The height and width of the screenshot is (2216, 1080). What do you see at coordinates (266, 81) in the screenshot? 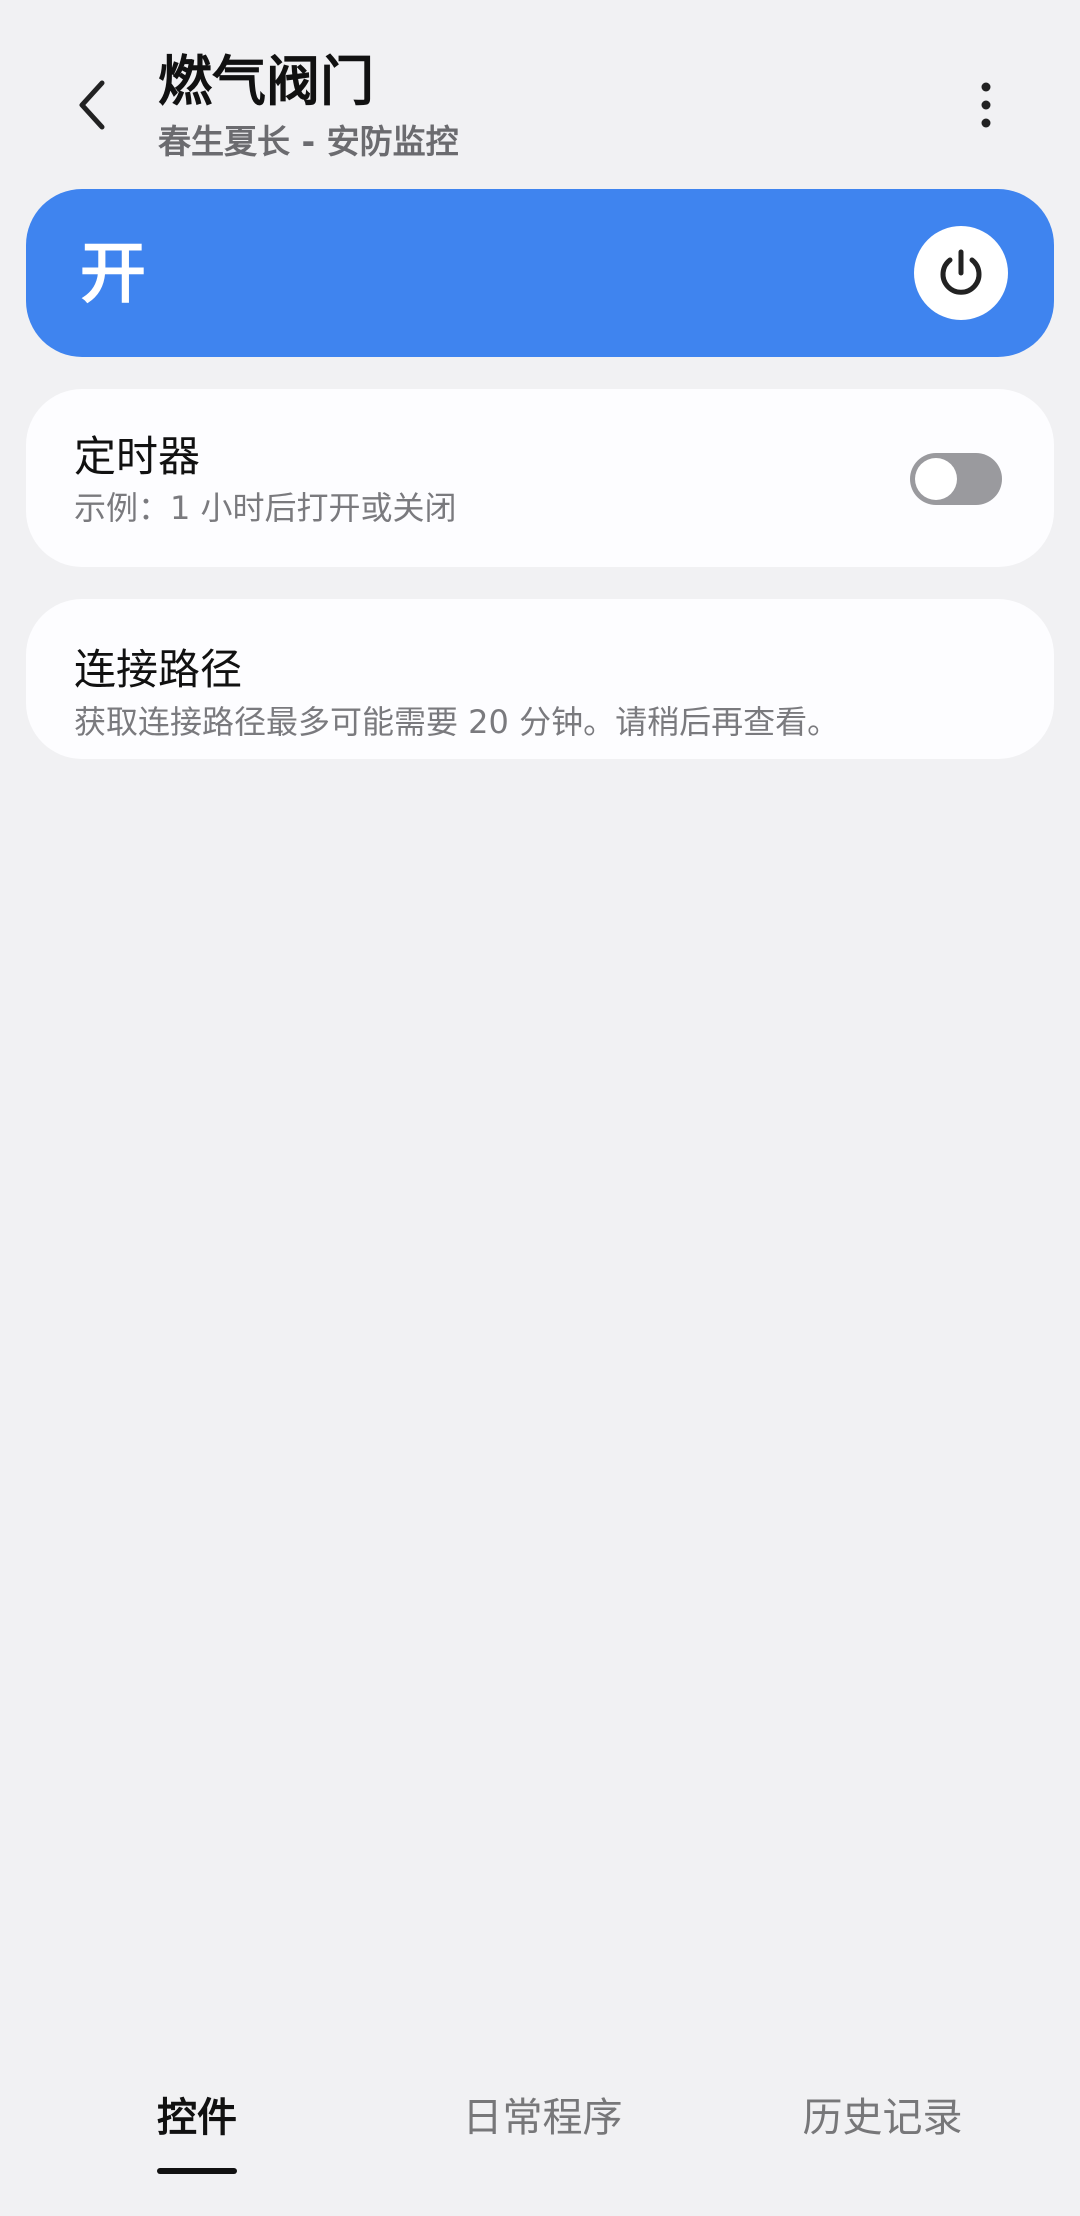
I see `page-title: 燃气阀门` at bounding box center [266, 81].